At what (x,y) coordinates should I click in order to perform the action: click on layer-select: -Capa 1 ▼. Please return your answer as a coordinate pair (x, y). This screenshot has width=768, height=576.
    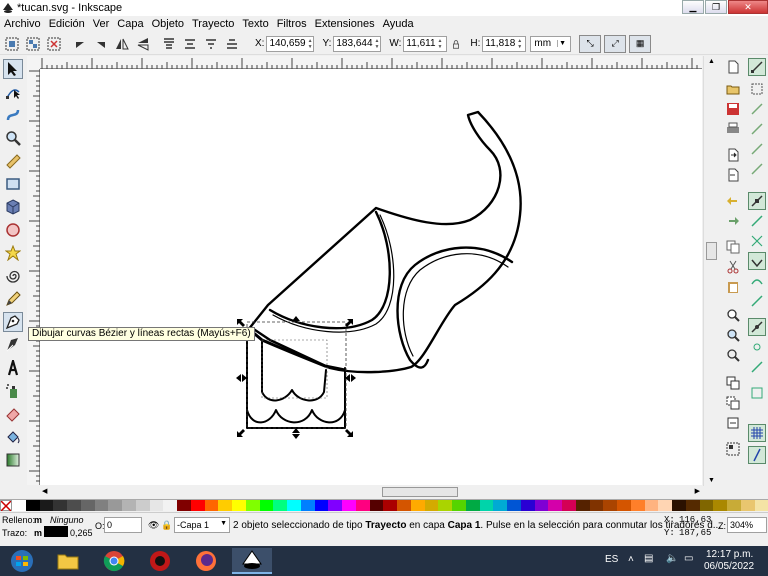
    Looking at the image, I should click on (202, 525).